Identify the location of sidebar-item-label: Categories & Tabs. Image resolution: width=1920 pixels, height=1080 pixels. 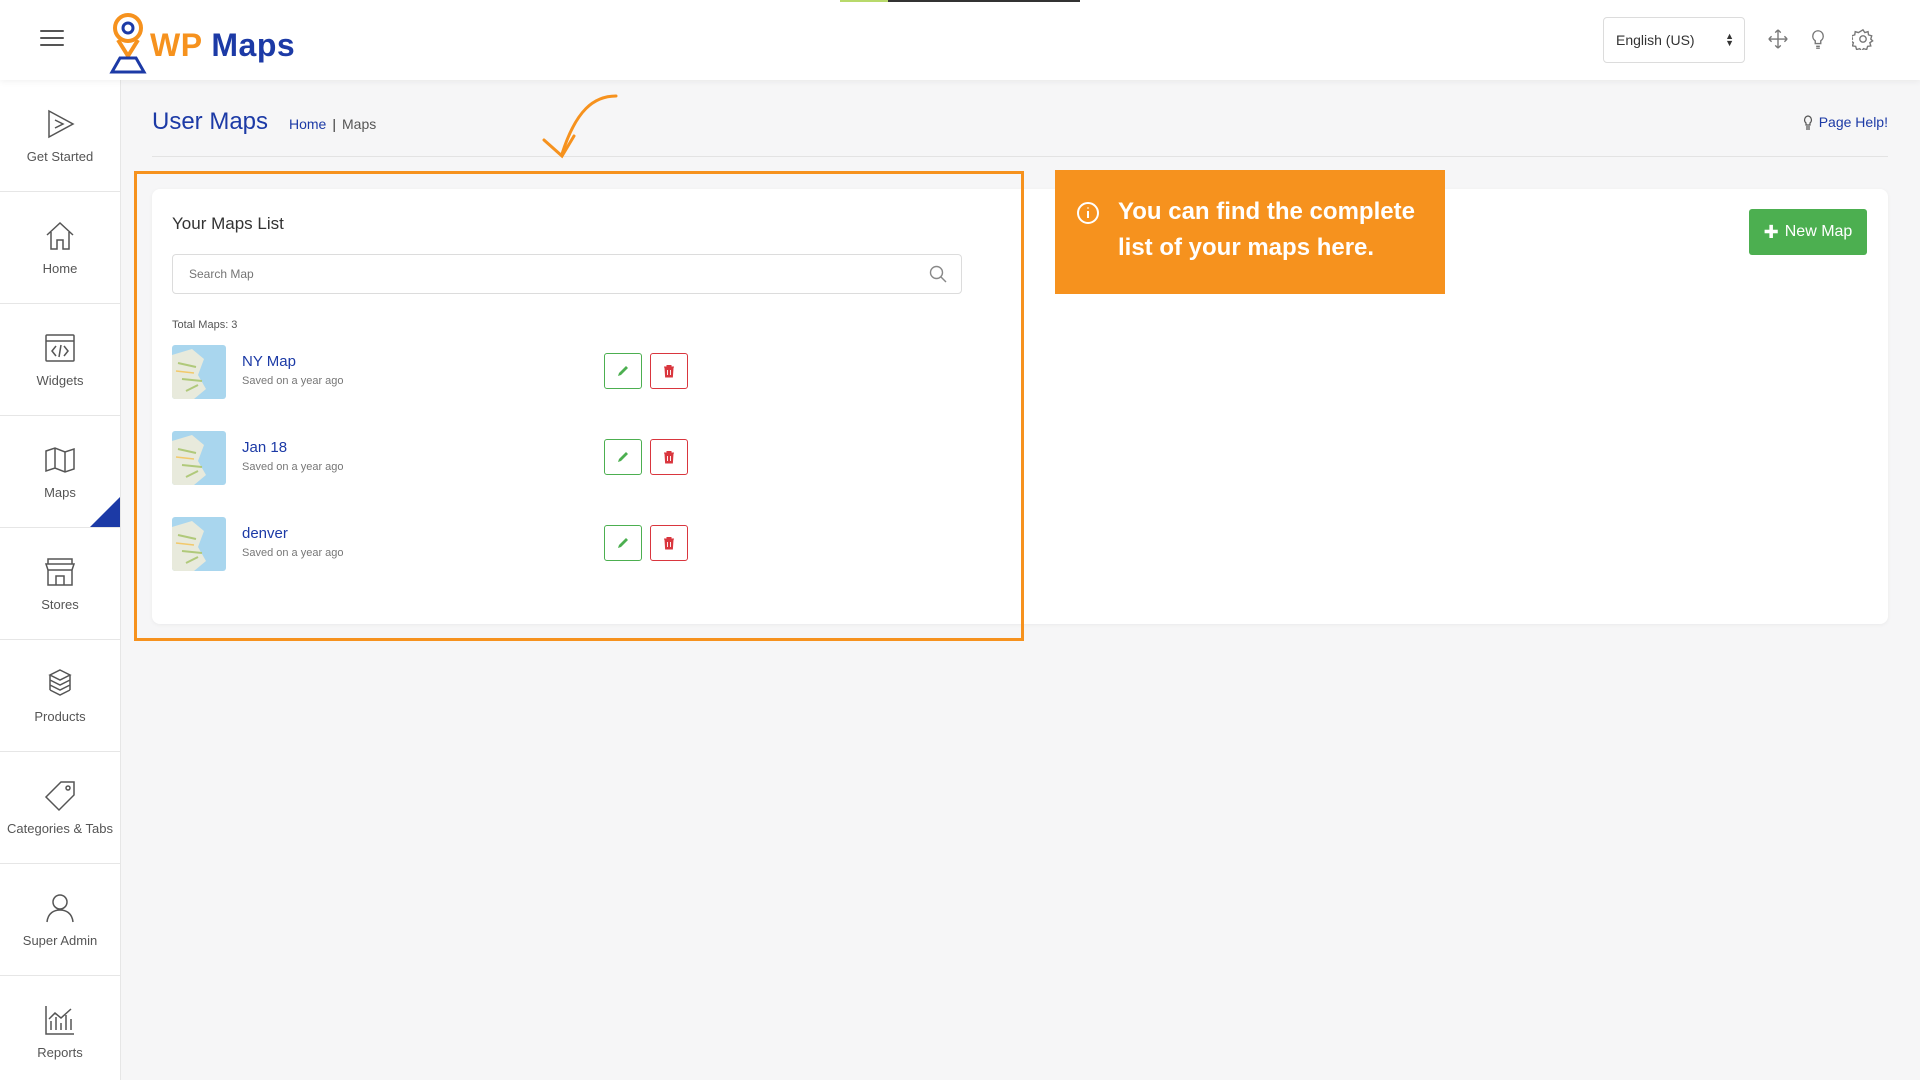
(60, 828).